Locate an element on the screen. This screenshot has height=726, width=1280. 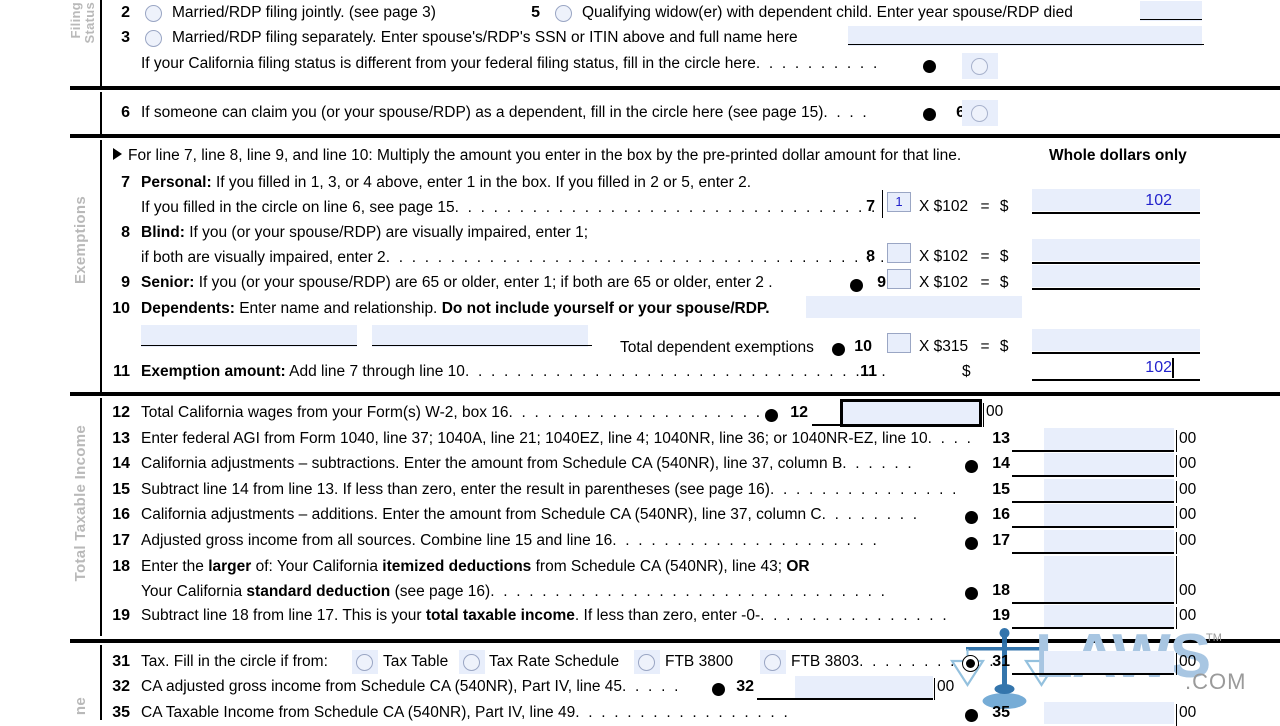
line10-amount-input is located at coordinates (1116, 340).